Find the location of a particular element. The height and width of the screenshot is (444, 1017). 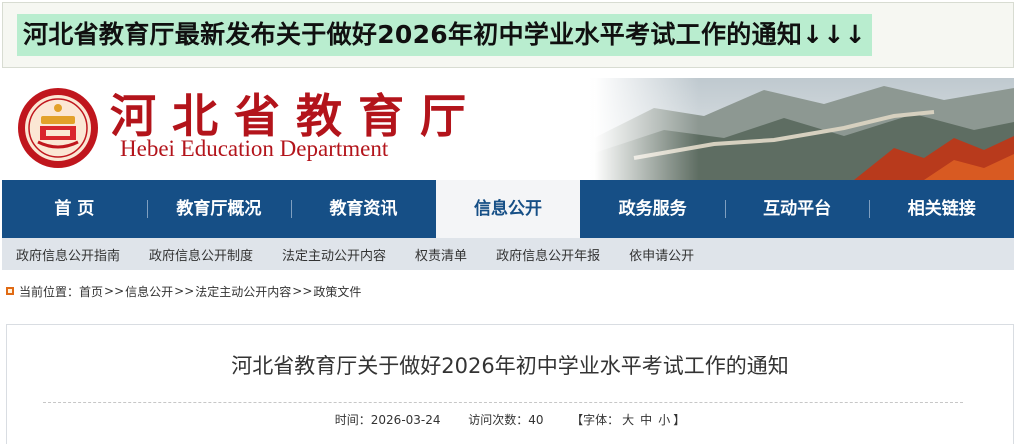

font-size-close: 】 is located at coordinates (679, 420).